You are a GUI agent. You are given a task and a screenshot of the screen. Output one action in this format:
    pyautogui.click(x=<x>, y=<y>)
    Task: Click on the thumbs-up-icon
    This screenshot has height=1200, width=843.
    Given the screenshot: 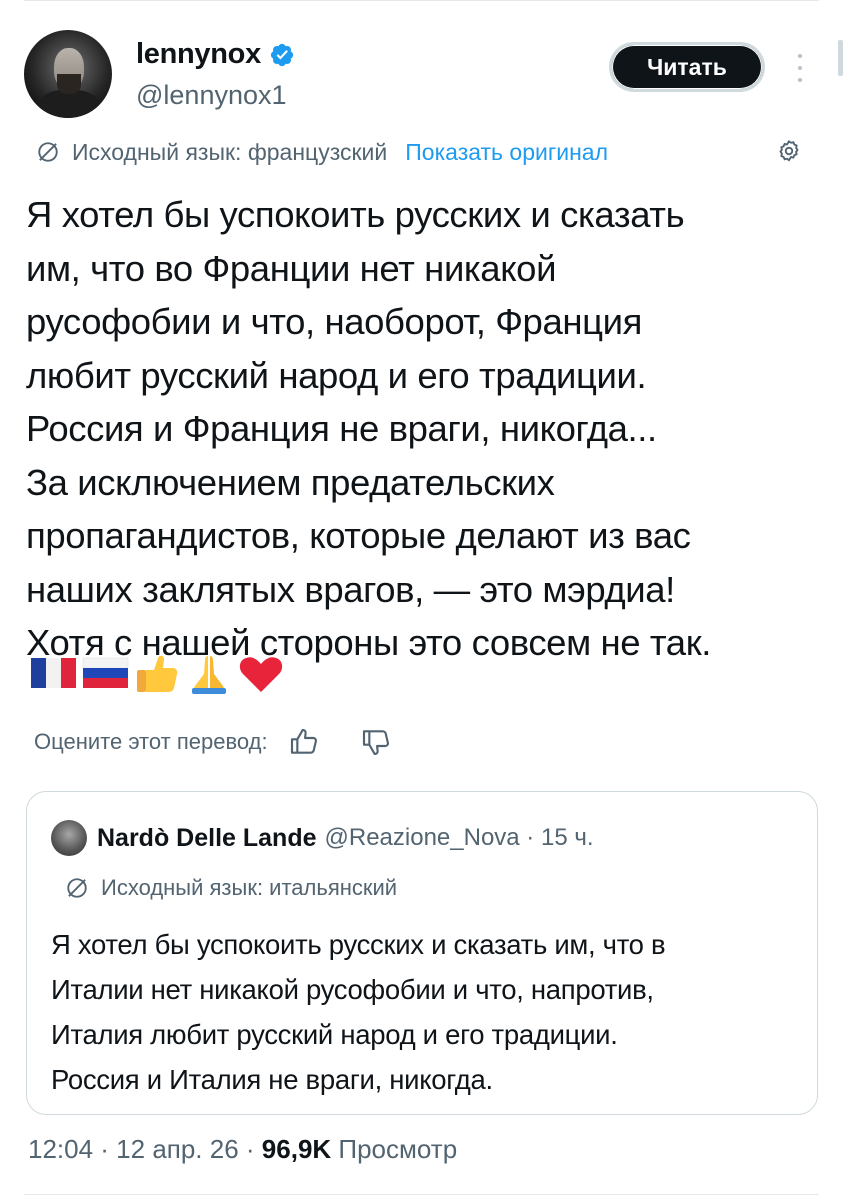 What is the action you would take?
    pyautogui.click(x=157, y=673)
    